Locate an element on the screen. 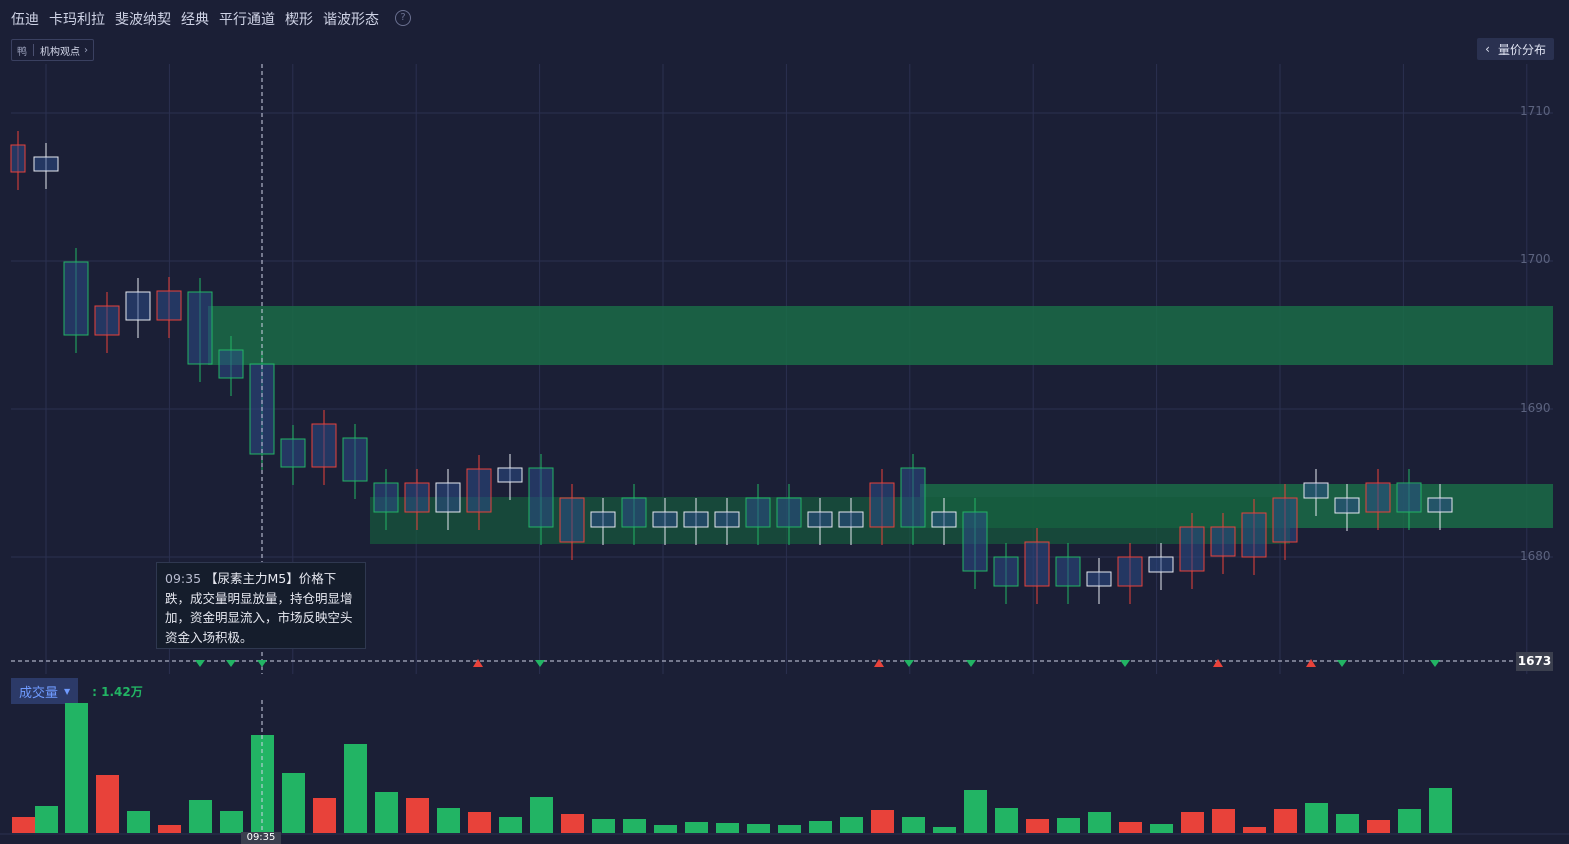  crosshair-time-tag: 09:35 is located at coordinates (261, 838).